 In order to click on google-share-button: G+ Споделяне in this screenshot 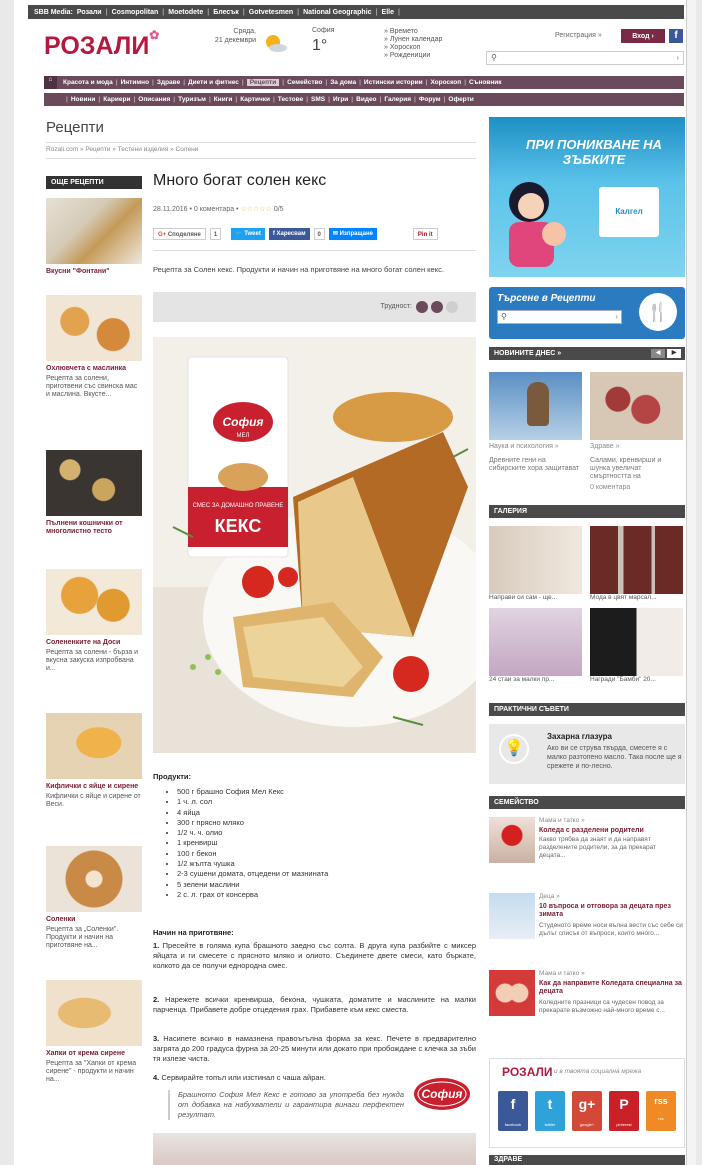, I will do `click(179, 234)`.